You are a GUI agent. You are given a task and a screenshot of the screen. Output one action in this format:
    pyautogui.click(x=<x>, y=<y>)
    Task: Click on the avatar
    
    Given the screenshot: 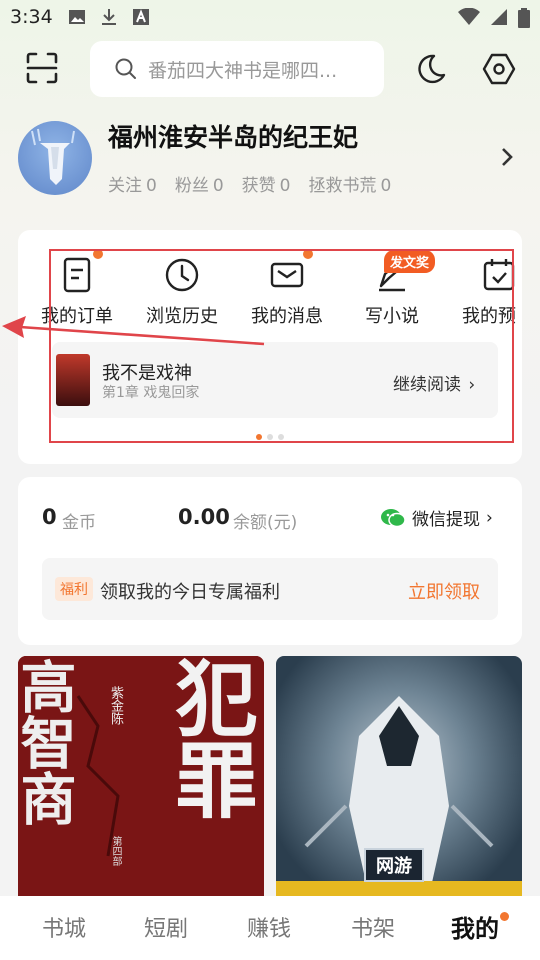 What is the action you would take?
    pyautogui.click(x=55, y=158)
    